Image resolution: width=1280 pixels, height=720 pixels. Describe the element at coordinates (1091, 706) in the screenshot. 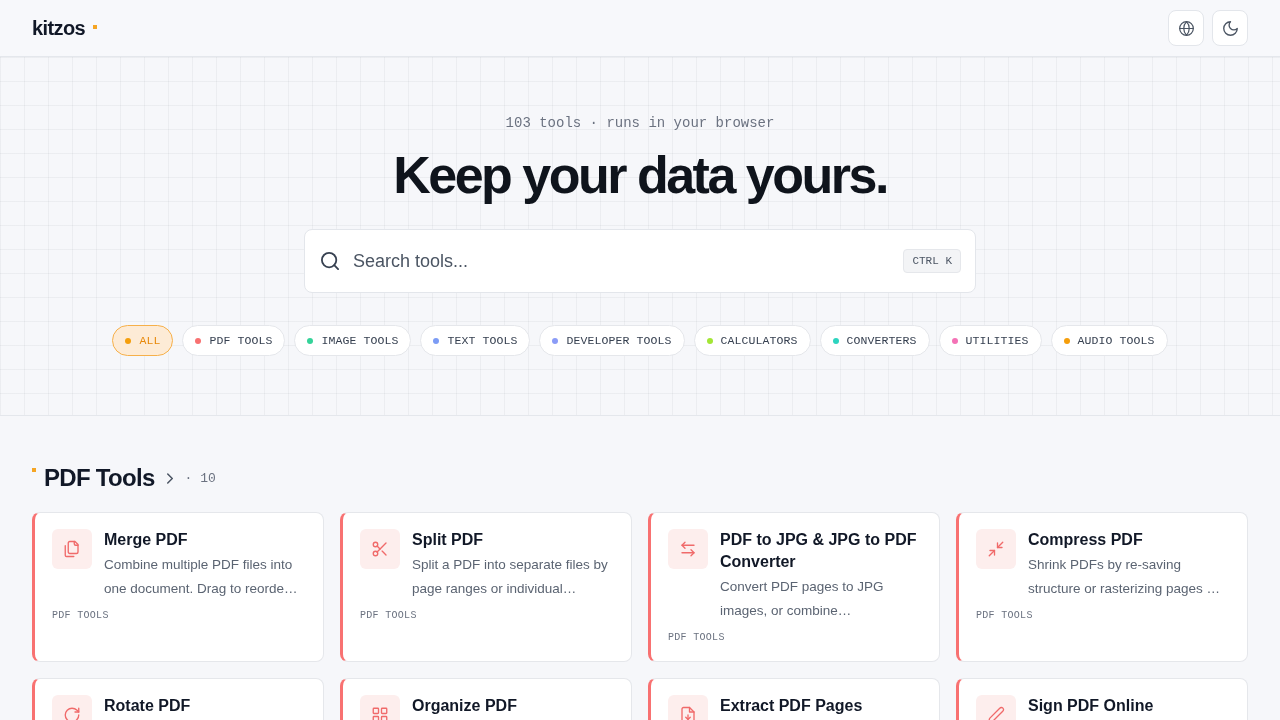

I see `tool-title: Sign PDF Online` at that location.